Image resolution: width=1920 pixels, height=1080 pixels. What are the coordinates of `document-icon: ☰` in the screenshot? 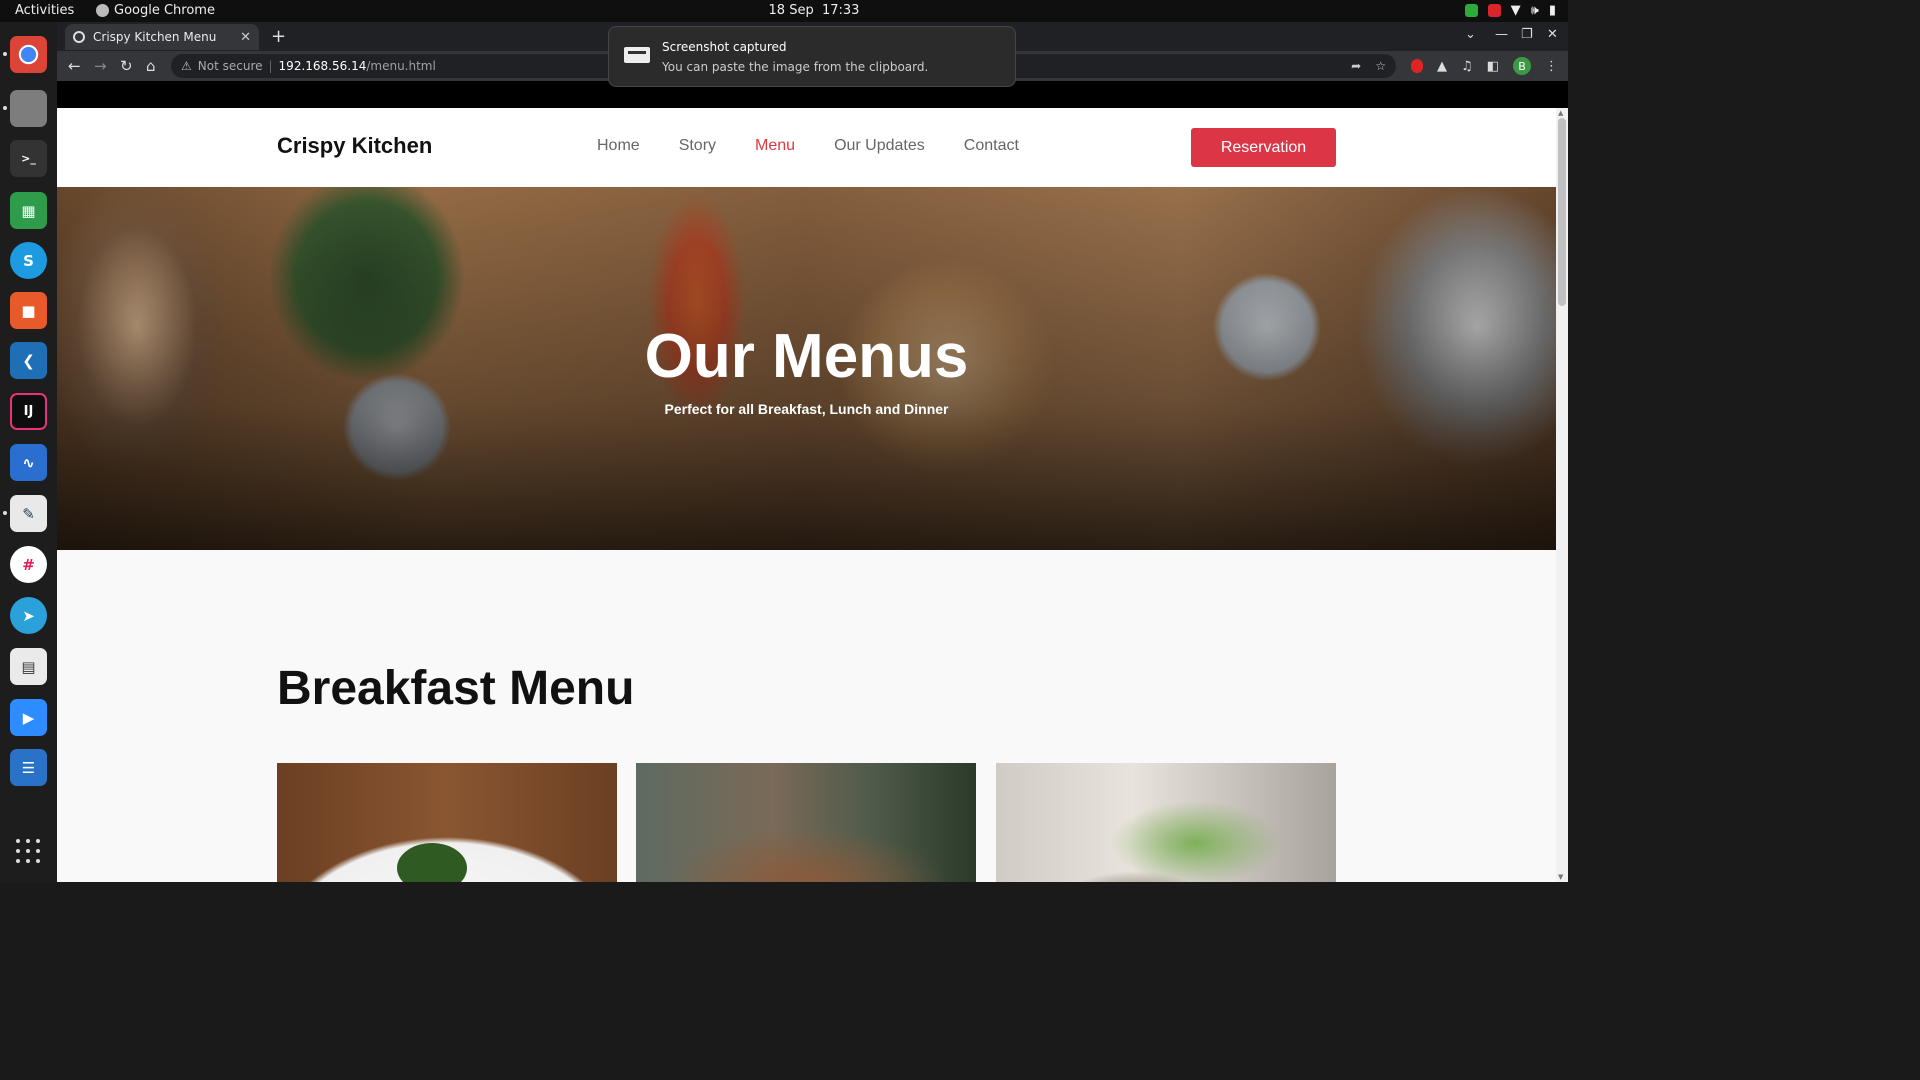 It's located at (28, 767).